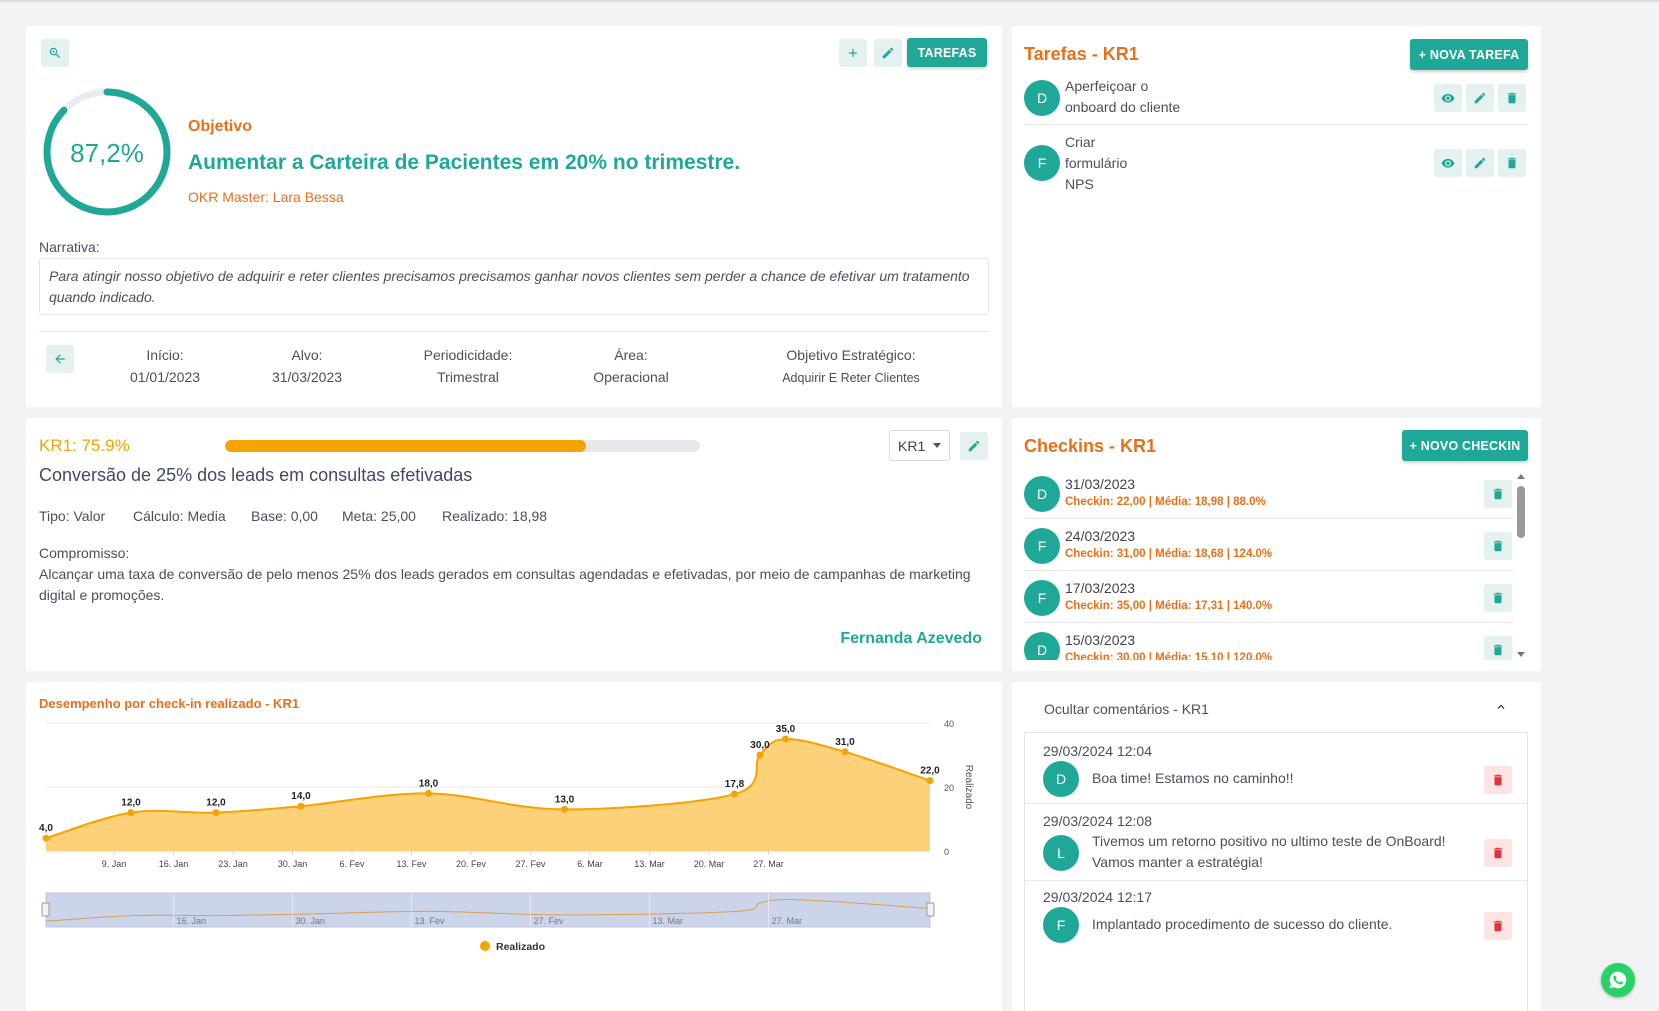 Image resolution: width=1659 pixels, height=1011 pixels. Describe the element at coordinates (1521, 512) in the screenshot. I see `scroll-thumb` at that location.